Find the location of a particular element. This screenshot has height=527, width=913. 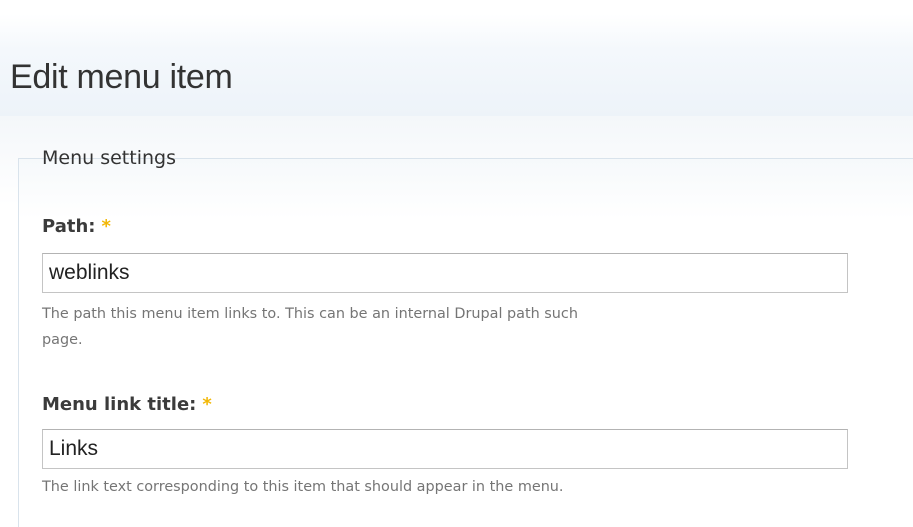

fieldset-legend: Menu settings is located at coordinates (109, 158).